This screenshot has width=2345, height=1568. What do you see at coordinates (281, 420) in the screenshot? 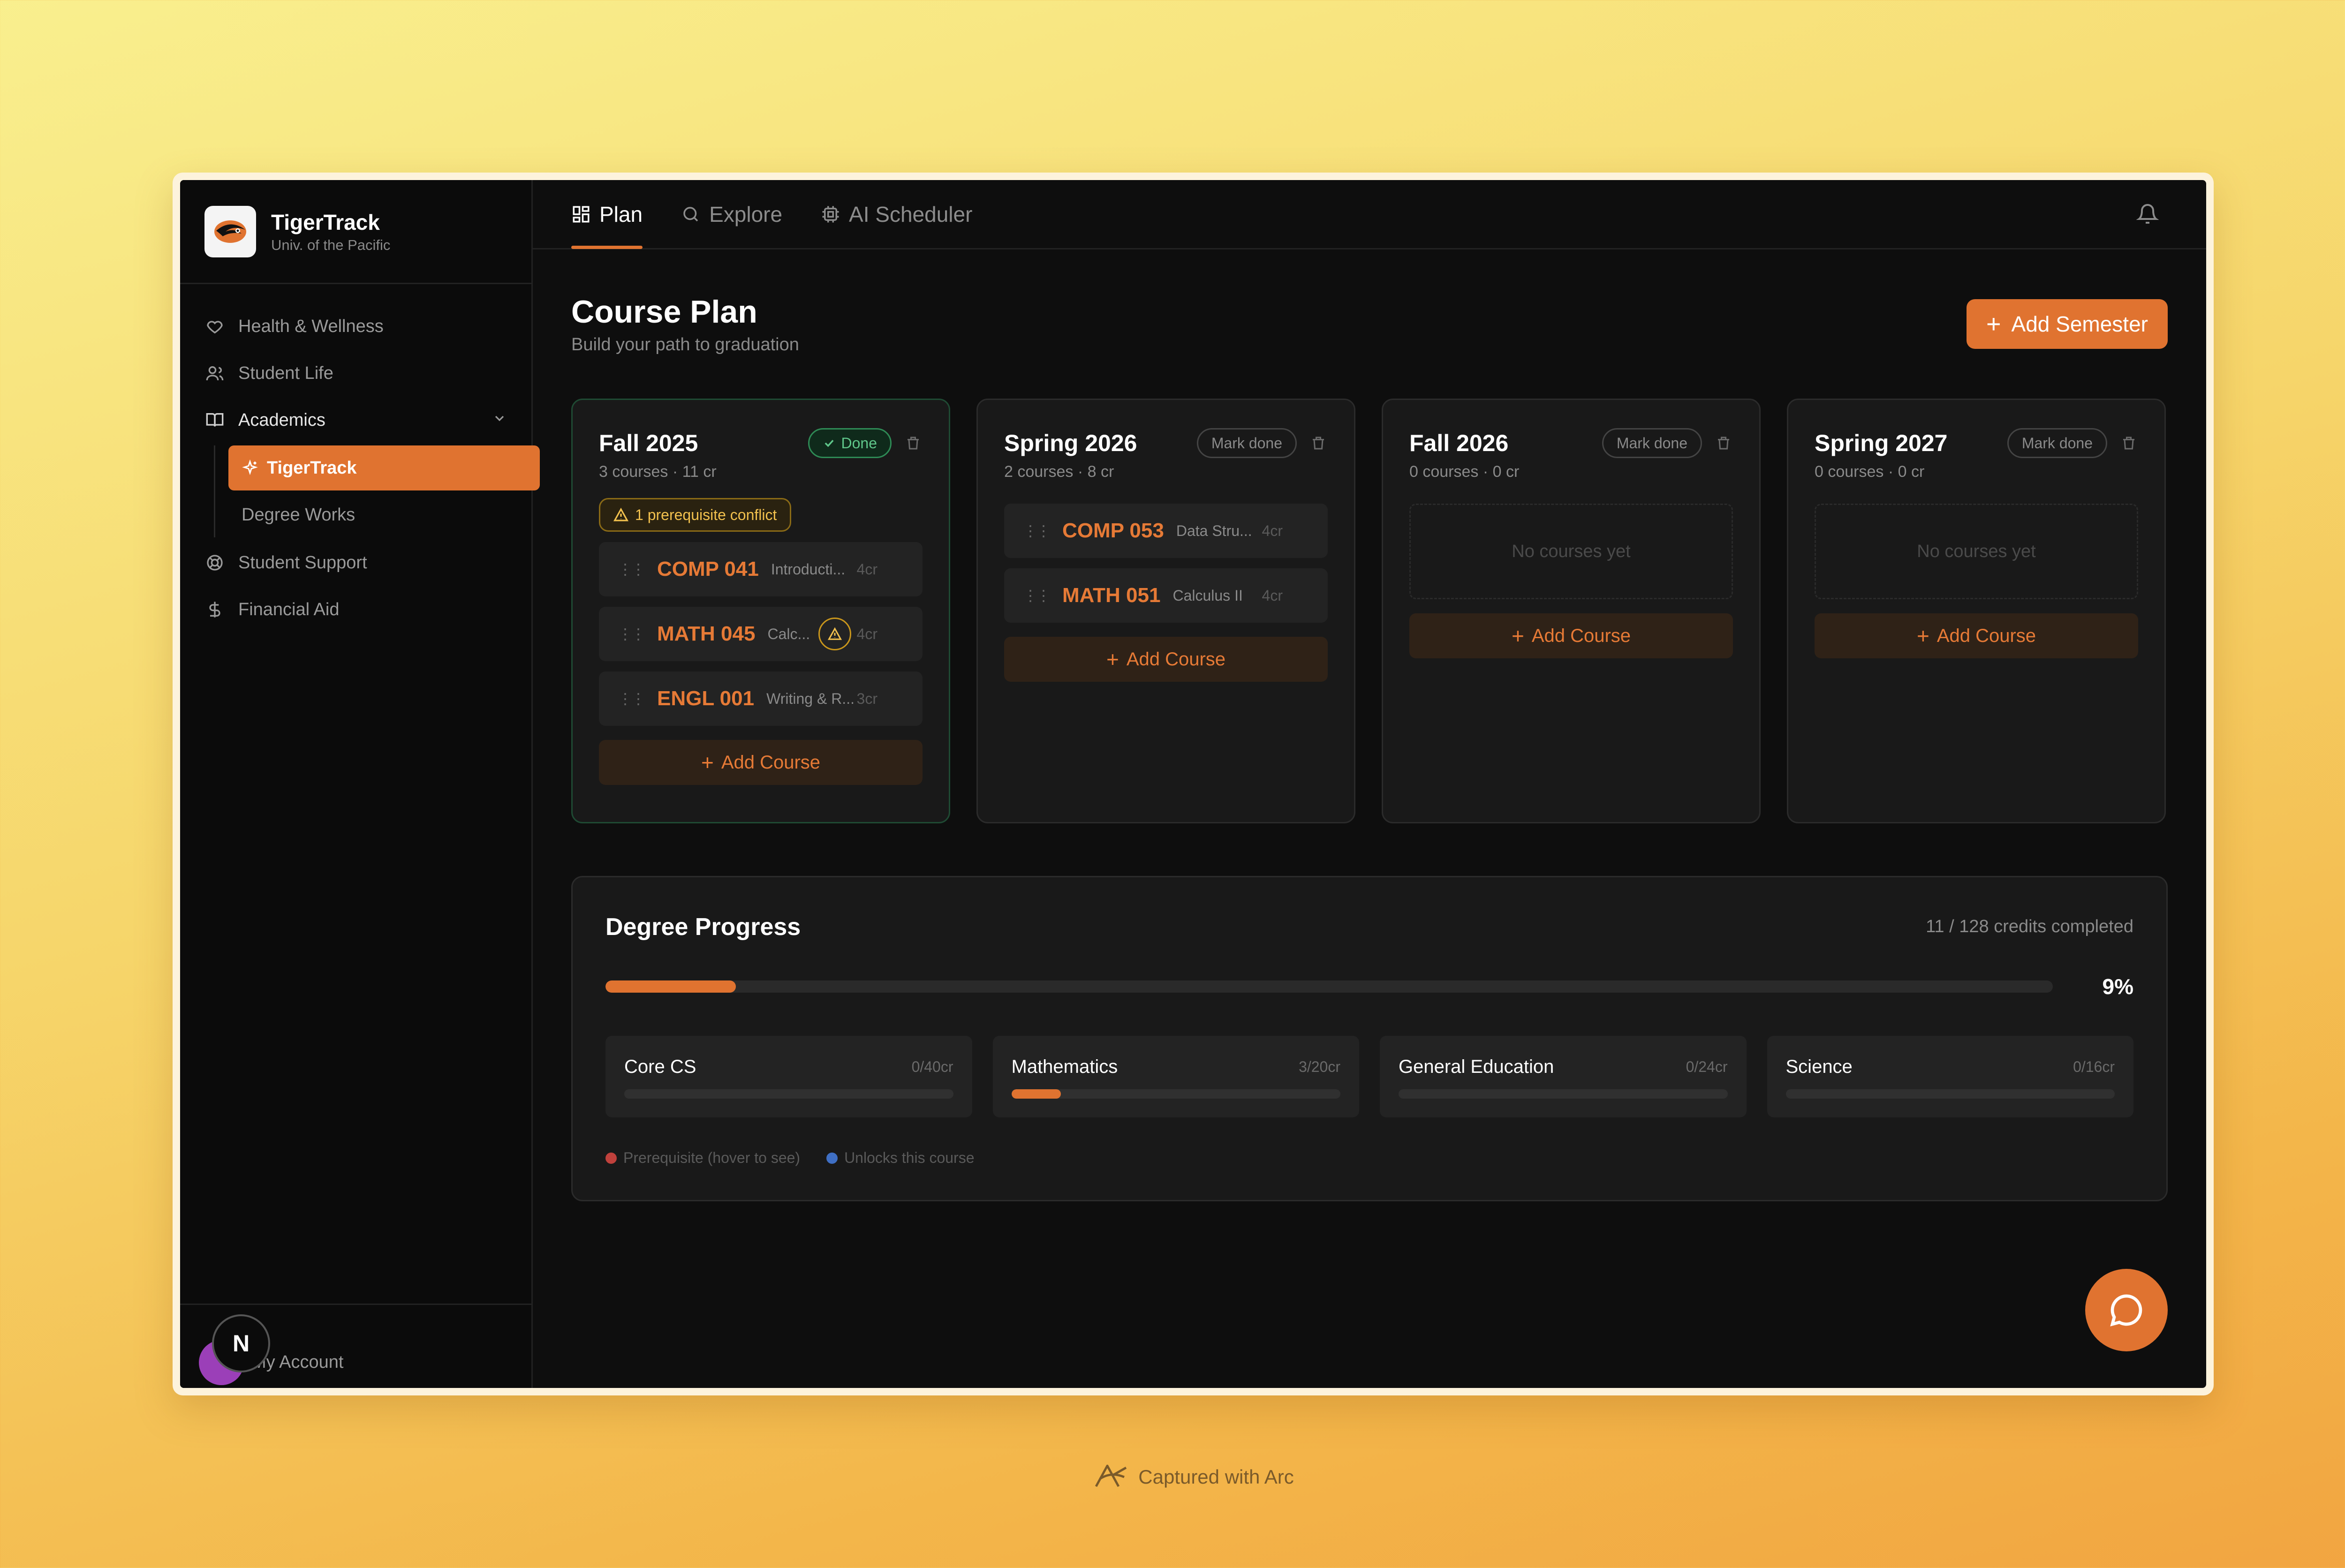
I see `sidebar-item-label: Academics` at bounding box center [281, 420].